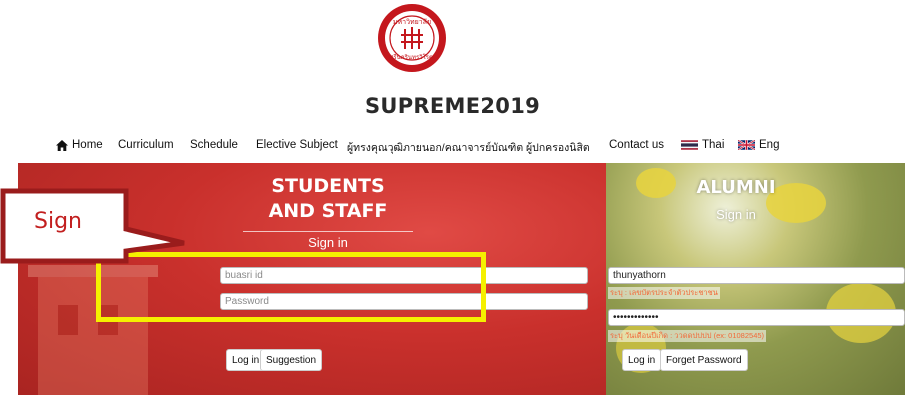  What do you see at coordinates (87, 145) in the screenshot?
I see `nav-home-label: Home` at bounding box center [87, 145].